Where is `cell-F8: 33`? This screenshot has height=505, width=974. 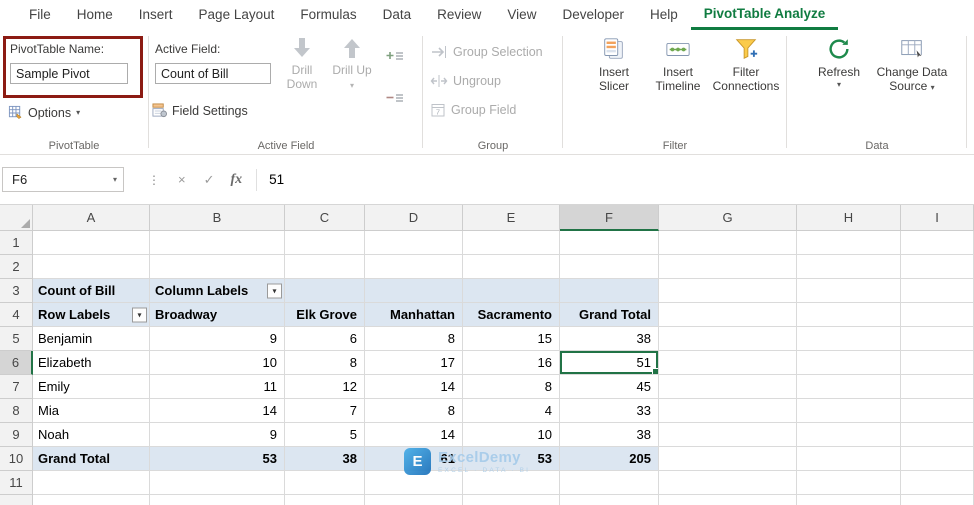 cell-F8: 33 is located at coordinates (609, 411).